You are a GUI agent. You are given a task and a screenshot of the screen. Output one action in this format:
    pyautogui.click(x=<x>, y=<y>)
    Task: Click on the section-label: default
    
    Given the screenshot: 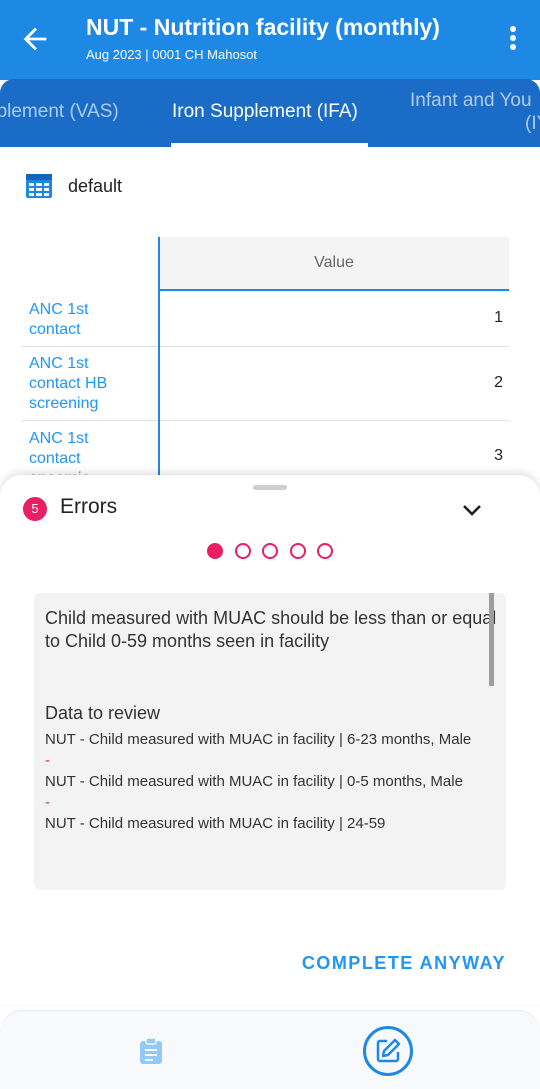 What is the action you would take?
    pyautogui.click(x=95, y=185)
    